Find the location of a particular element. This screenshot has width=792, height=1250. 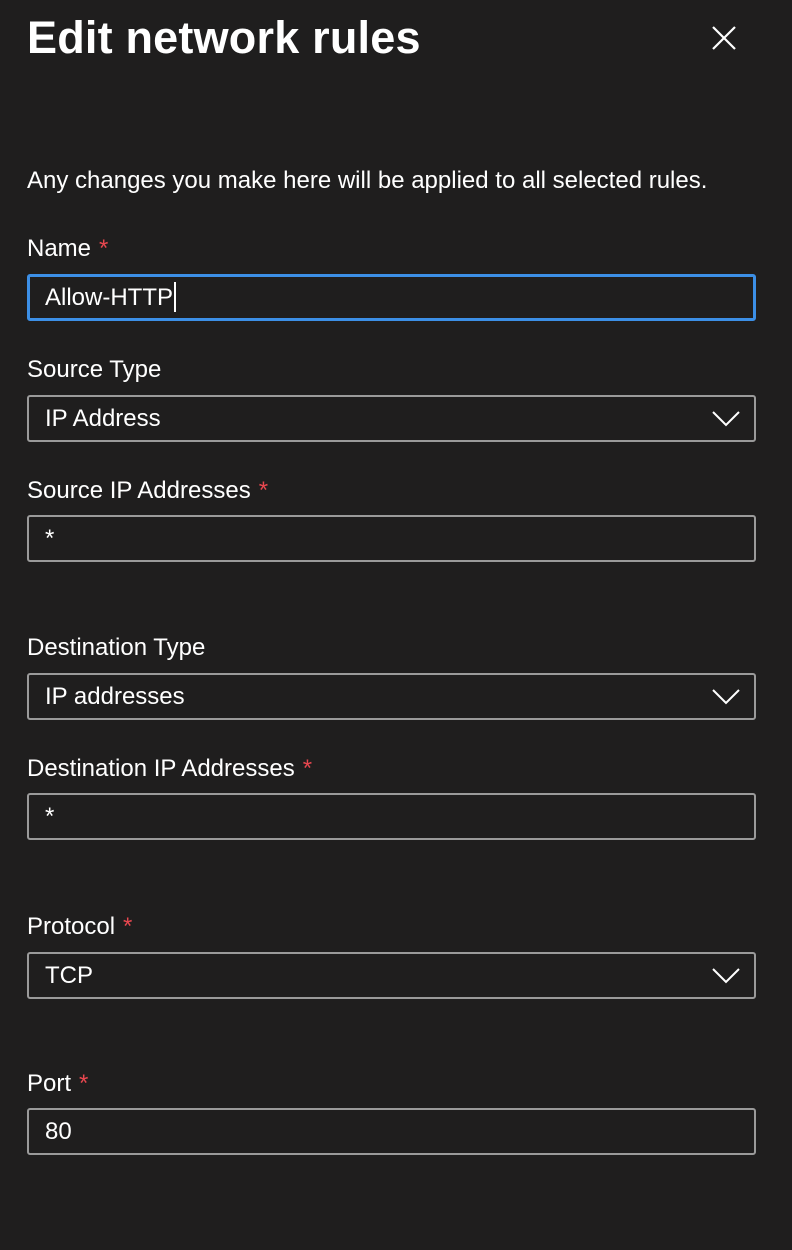

protocol-selected-value: TCP is located at coordinates (69, 975).